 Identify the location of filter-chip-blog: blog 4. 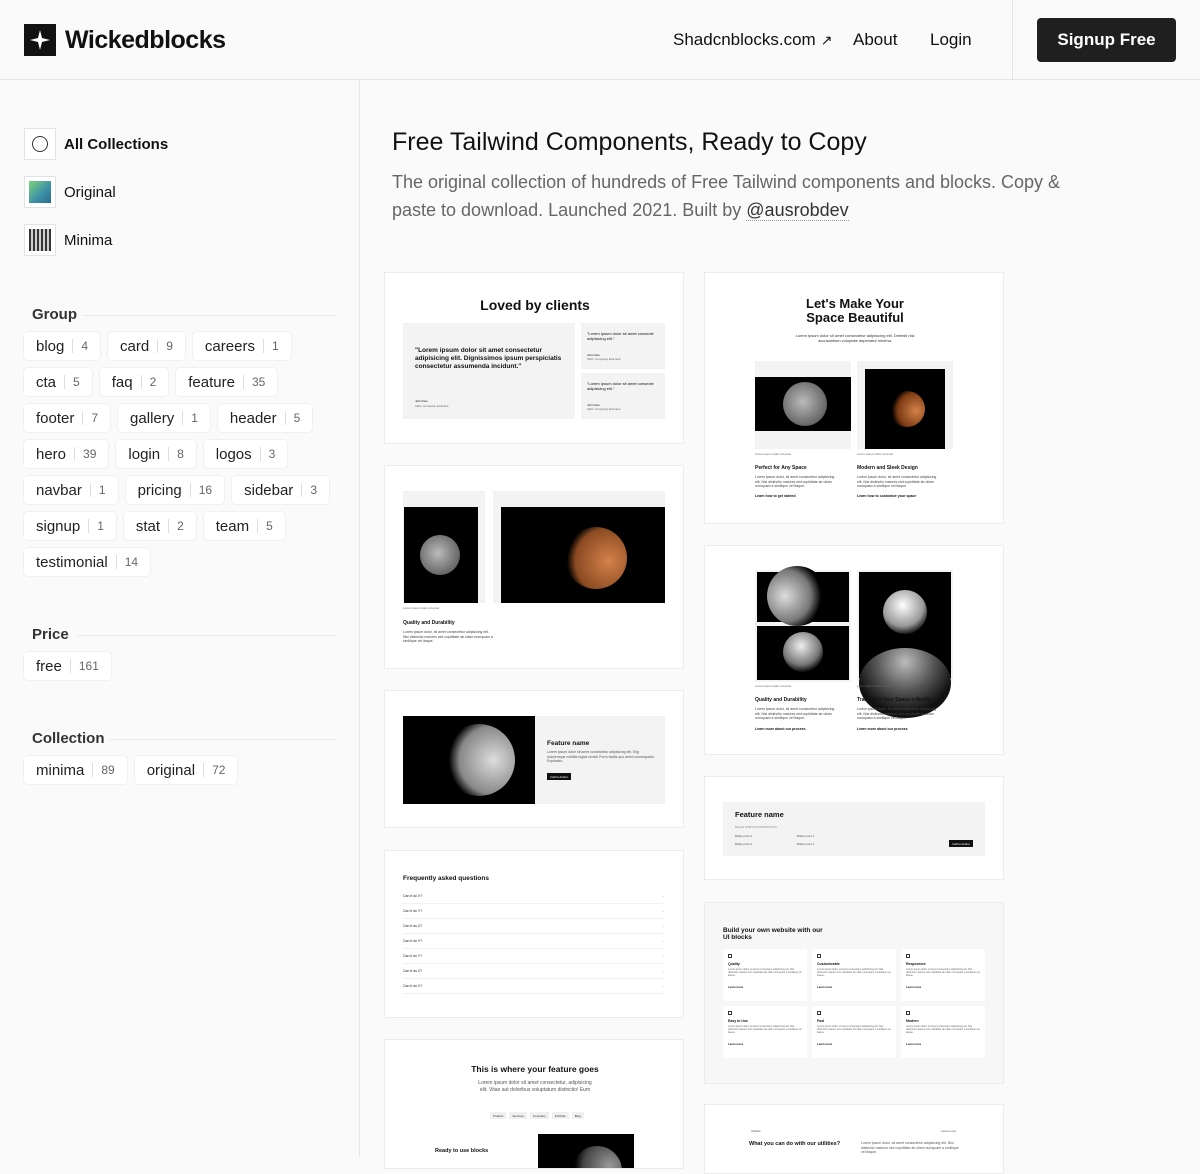
(62, 346).